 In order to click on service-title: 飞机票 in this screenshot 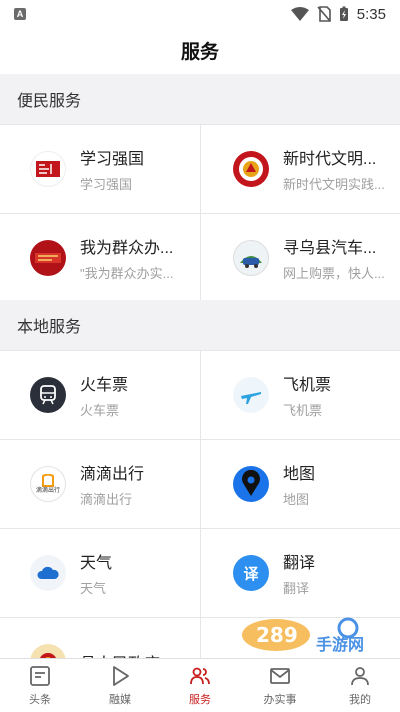, I will do `click(307, 385)`.